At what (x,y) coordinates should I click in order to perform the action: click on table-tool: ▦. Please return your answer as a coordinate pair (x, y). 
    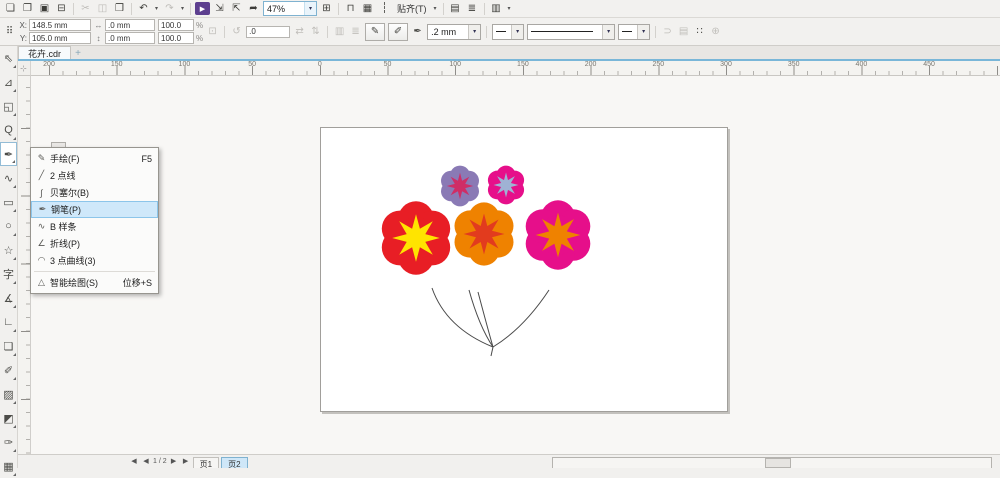
    Looking at the image, I should click on (8, 466).